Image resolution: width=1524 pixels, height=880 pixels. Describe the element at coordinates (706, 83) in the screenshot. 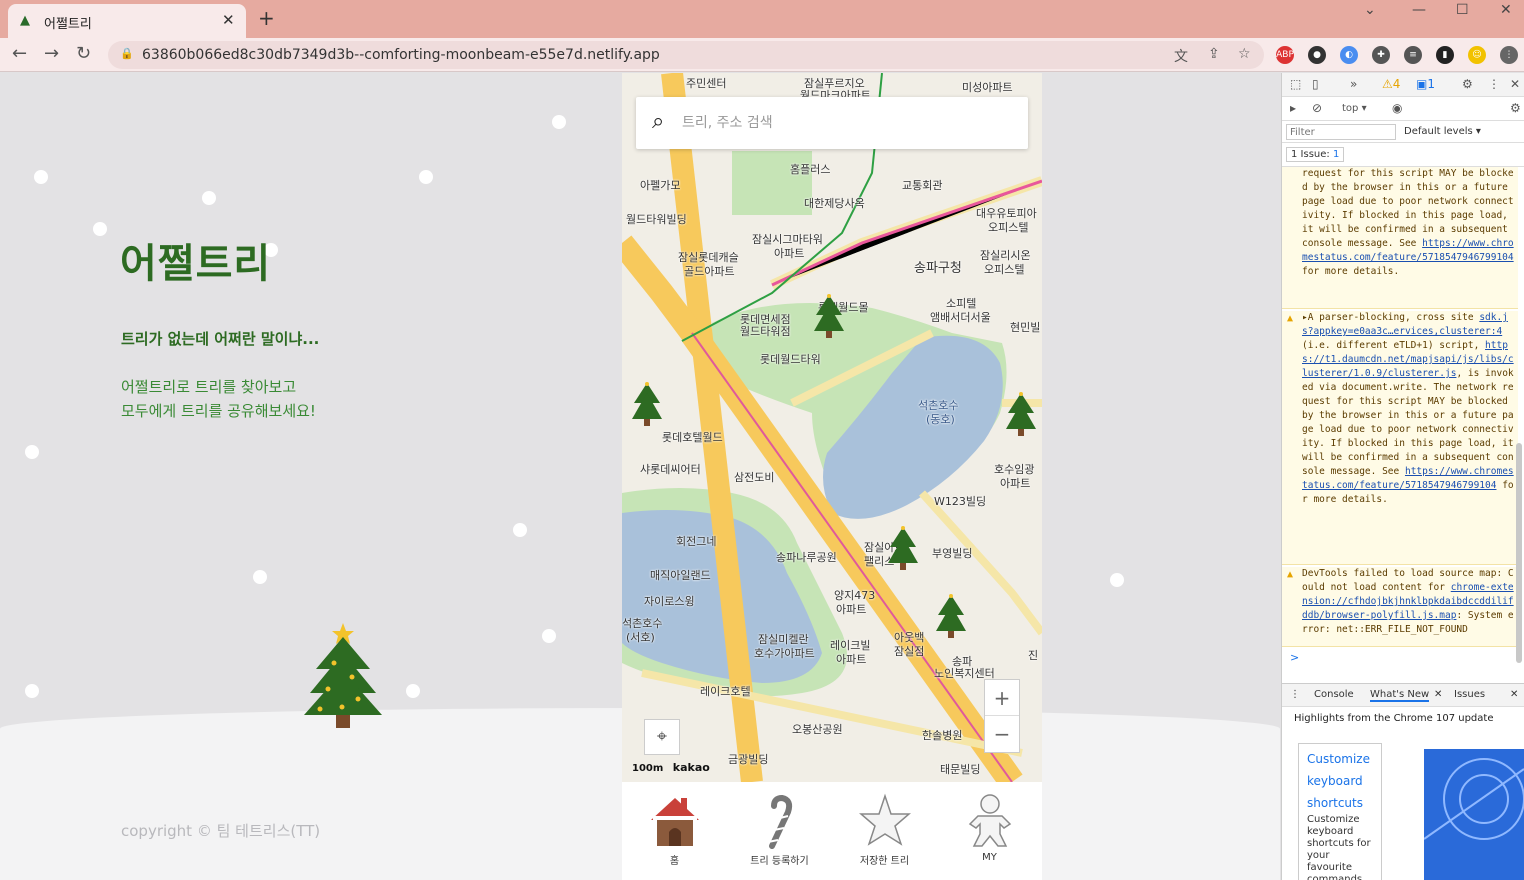

I see `map-label: 주민센터` at that location.